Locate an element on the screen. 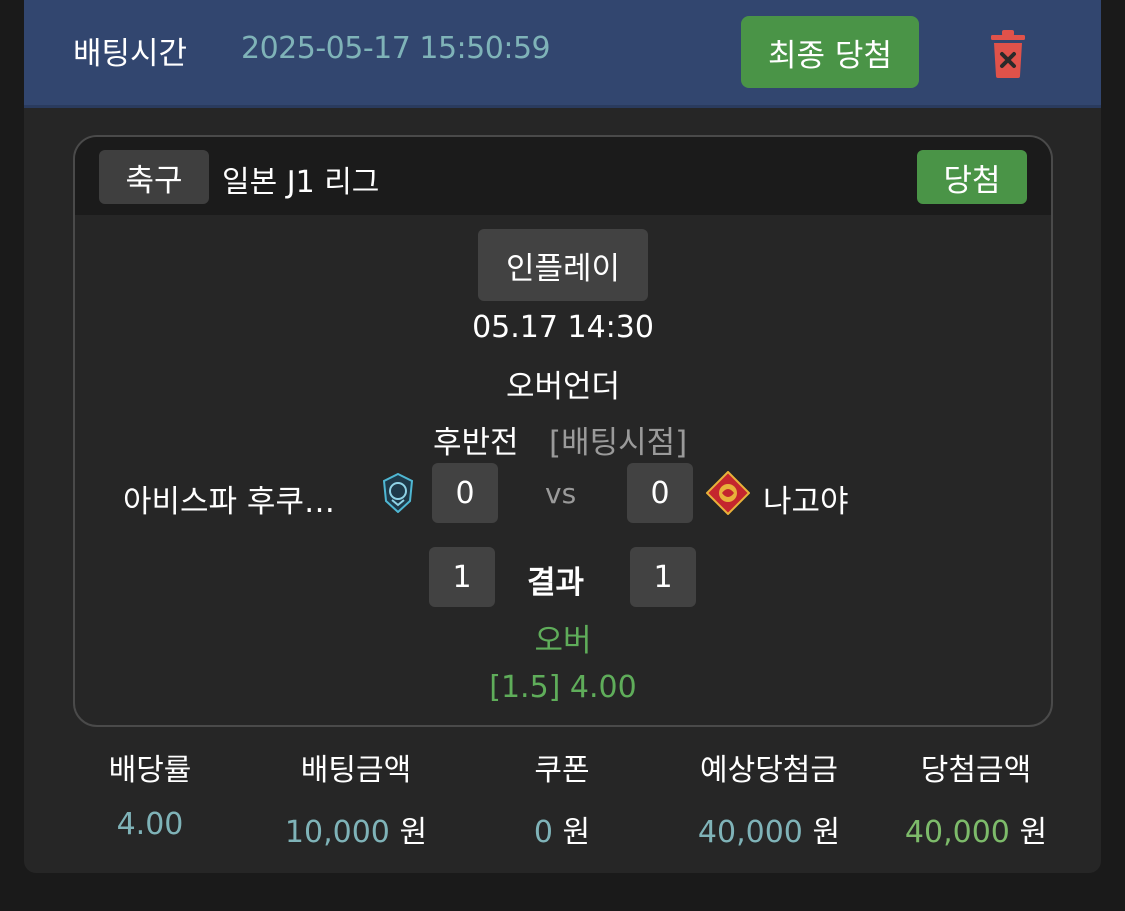  win-status-badge: 당첨 is located at coordinates (972, 177).